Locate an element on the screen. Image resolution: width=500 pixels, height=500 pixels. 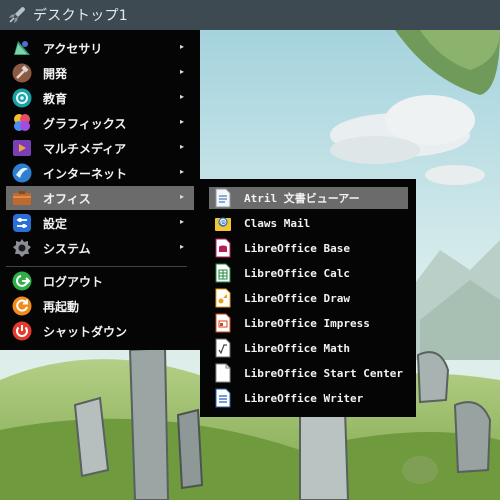
submenu-item-label: Claws Mail is located at coordinates (277, 223).